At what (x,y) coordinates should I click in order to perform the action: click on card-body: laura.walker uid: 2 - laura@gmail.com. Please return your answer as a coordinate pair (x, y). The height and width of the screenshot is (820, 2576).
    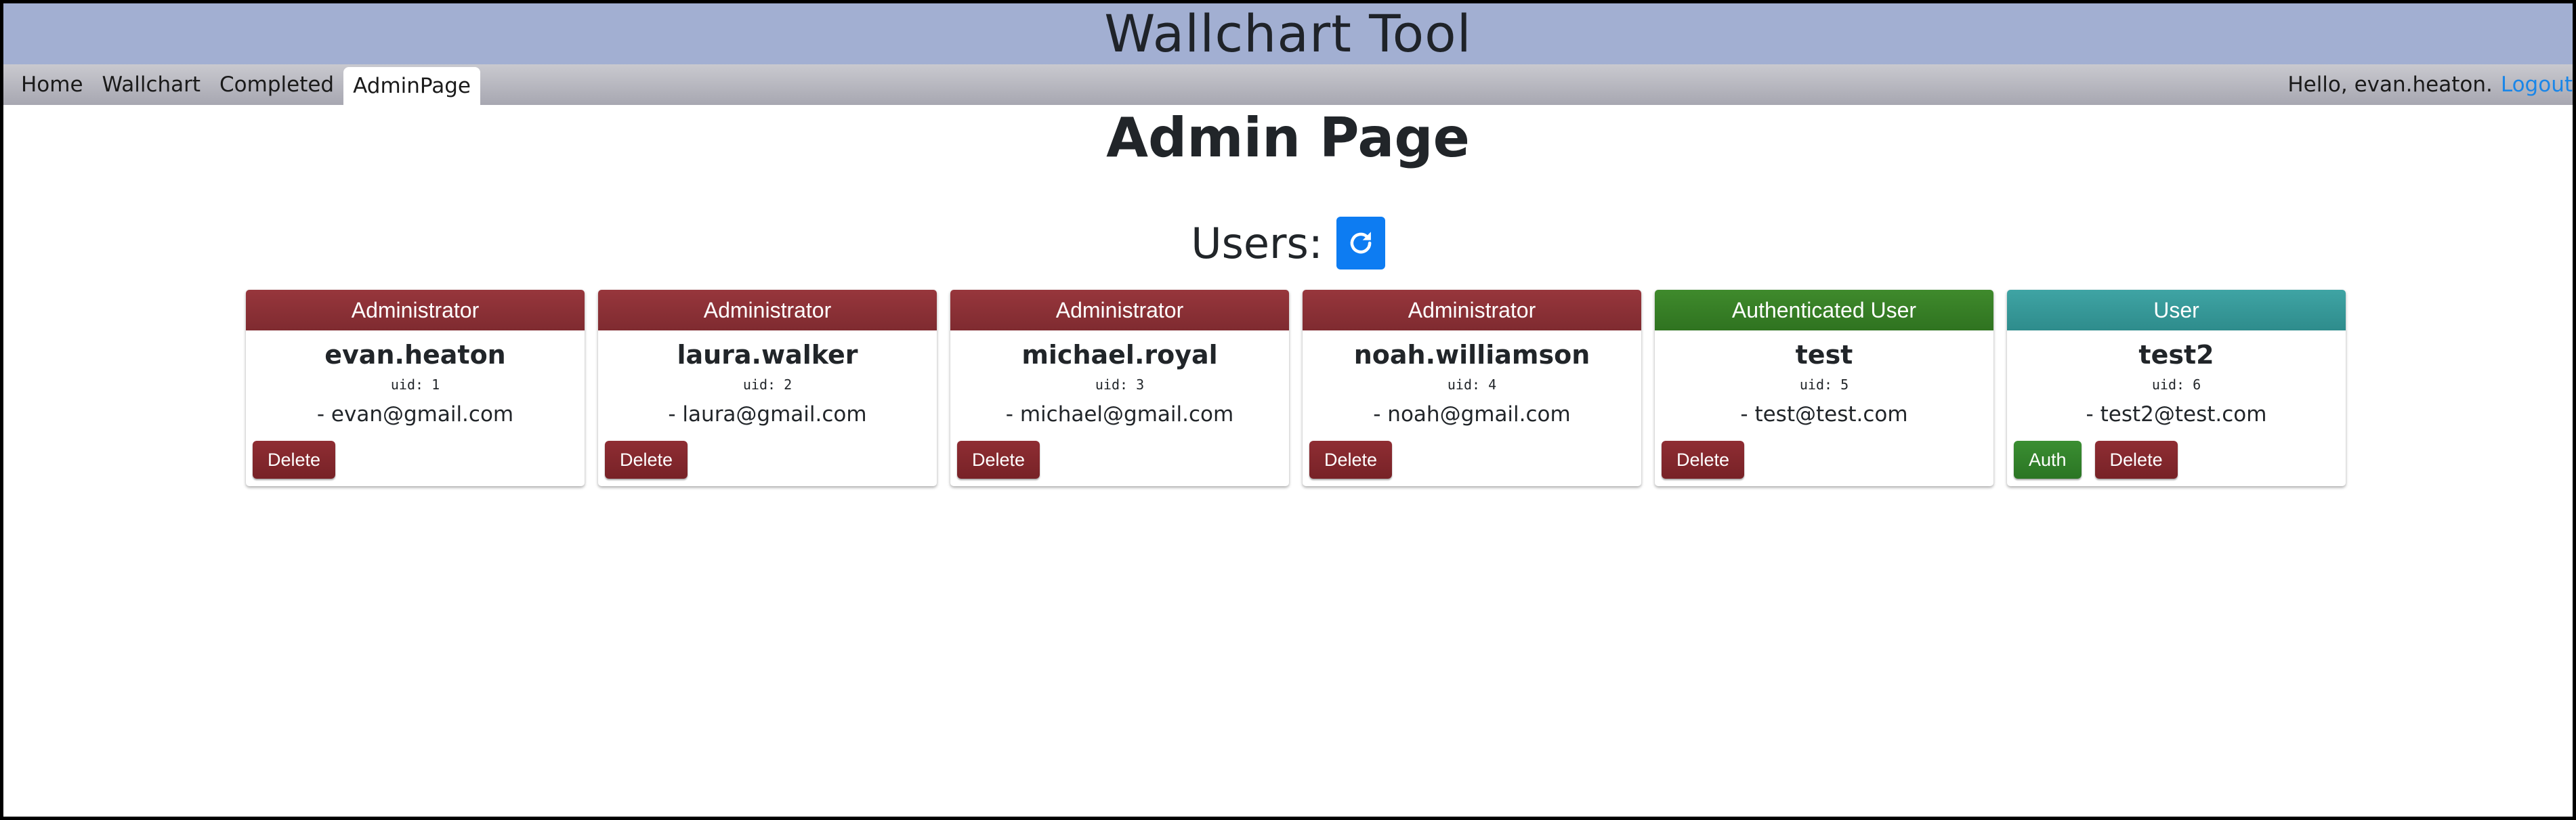
    Looking at the image, I should click on (768, 383).